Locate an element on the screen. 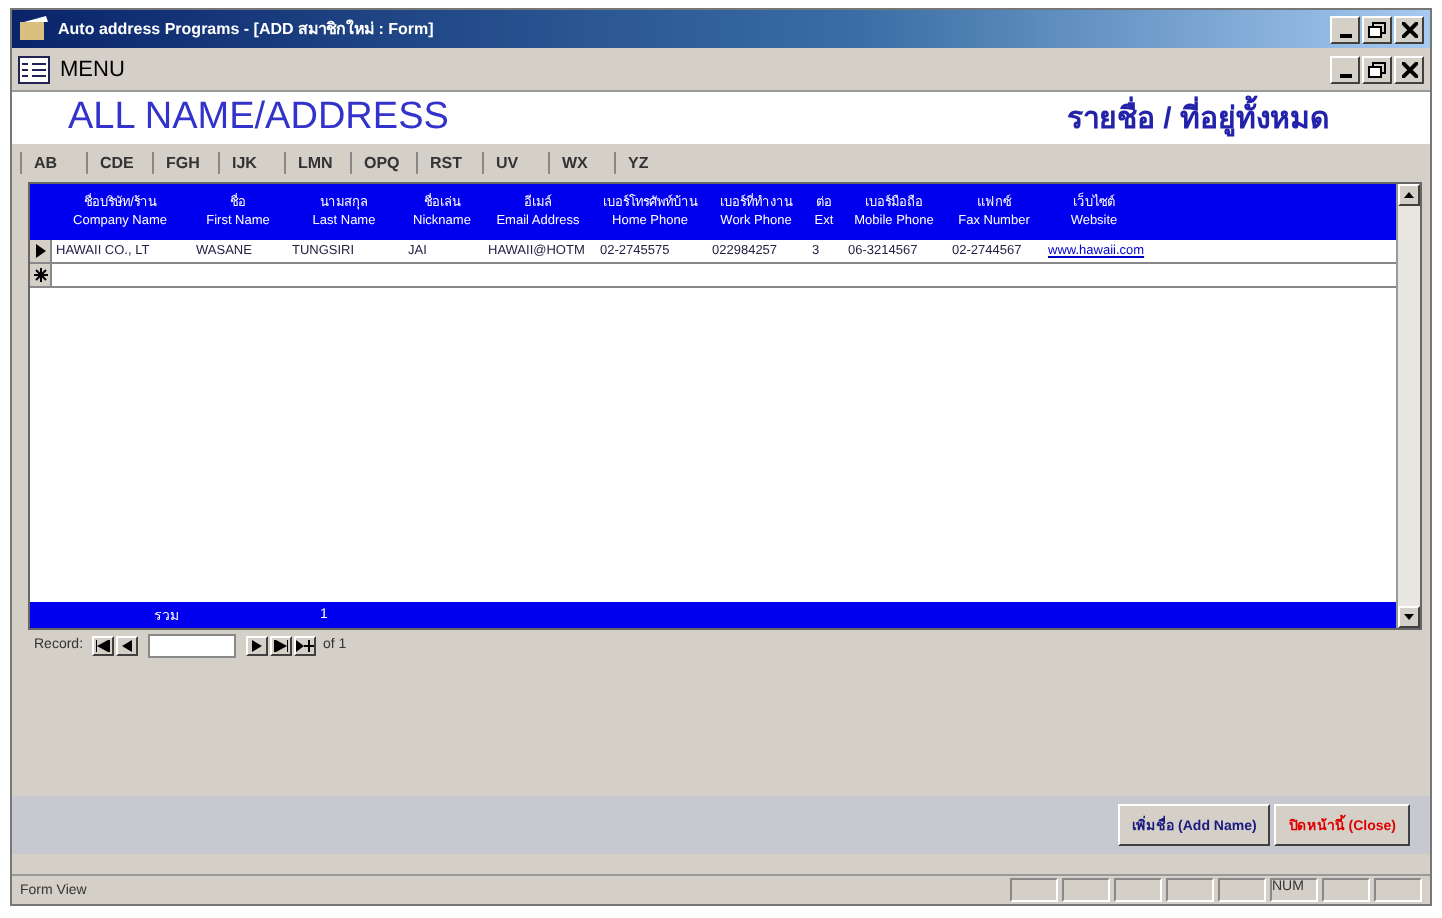 The height and width of the screenshot is (918, 1442). letter-tab: WX is located at coordinates (581, 163).